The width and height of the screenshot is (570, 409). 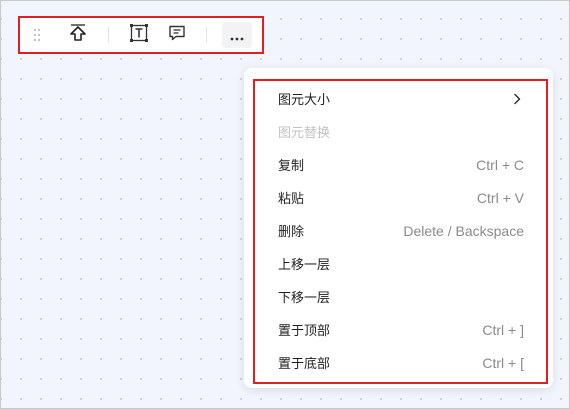 What do you see at coordinates (400, 197) in the screenshot?
I see `menu-item-paste: 粘贴 Ctrl + V` at bounding box center [400, 197].